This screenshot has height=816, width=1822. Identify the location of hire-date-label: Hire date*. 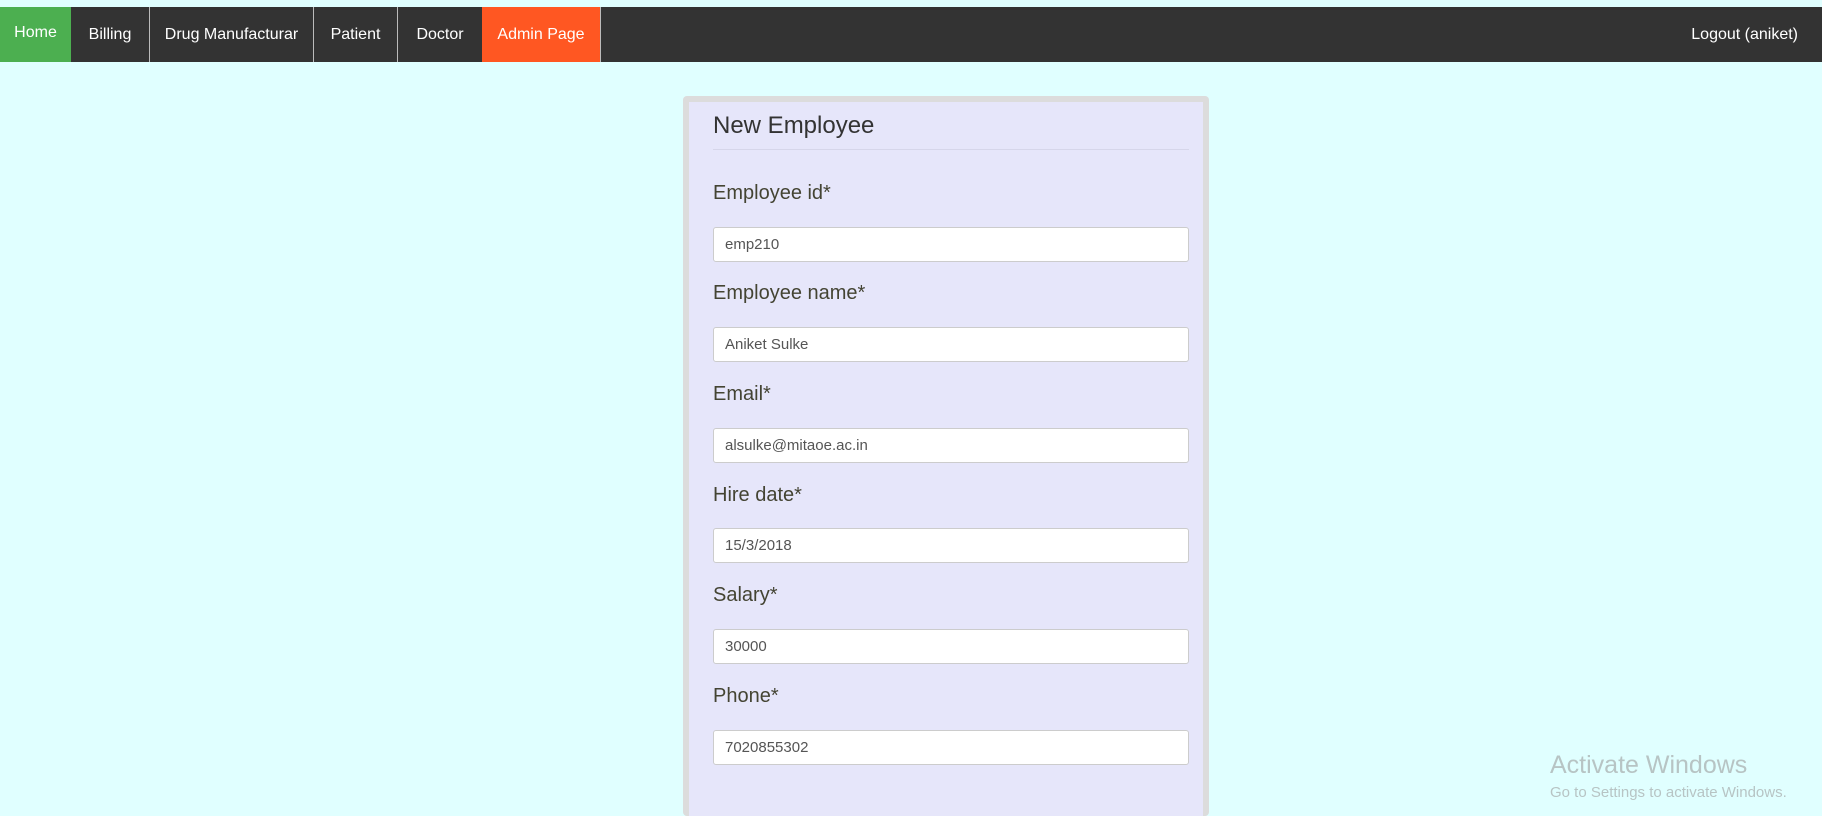
(757, 495).